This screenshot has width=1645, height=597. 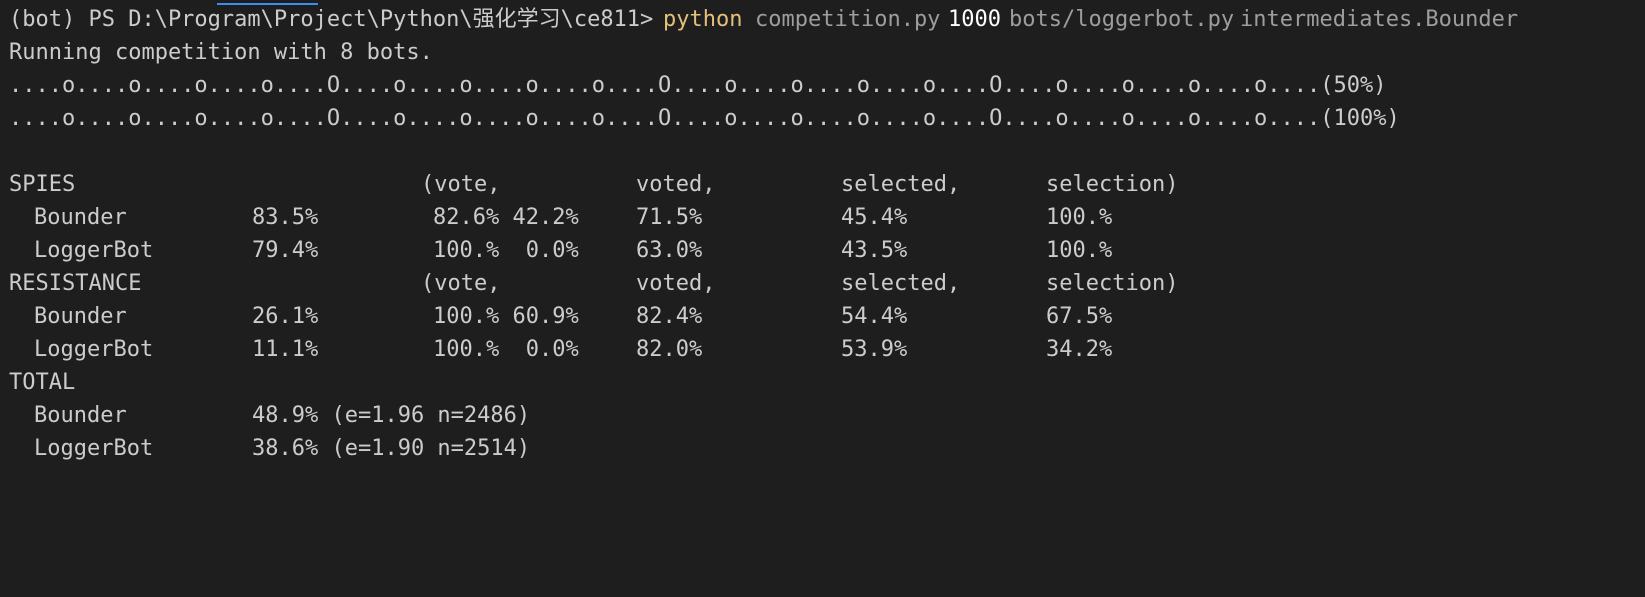 I want to click on bot-pct: 11.1%, so click(x=285, y=349).